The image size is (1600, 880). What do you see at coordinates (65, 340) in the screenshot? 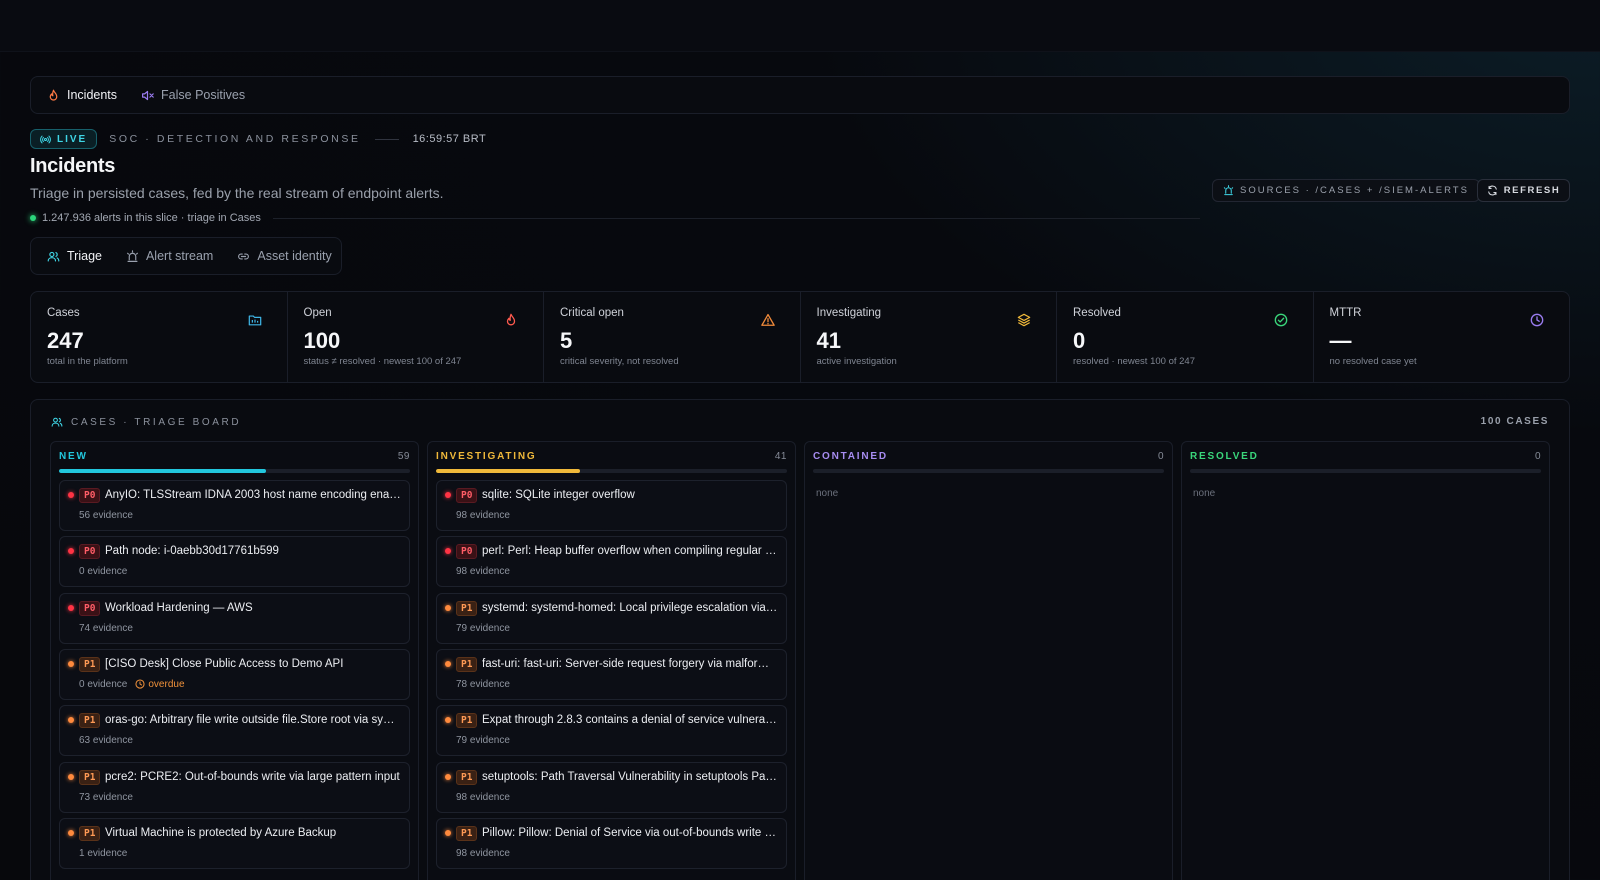
I see `stat-value: 247` at bounding box center [65, 340].